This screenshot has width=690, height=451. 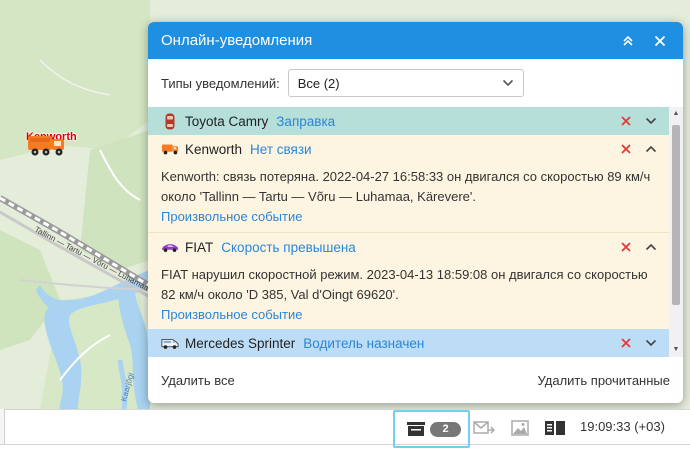 I want to click on list-scrollbar: ▲ ▼, so click(x=676, y=232).